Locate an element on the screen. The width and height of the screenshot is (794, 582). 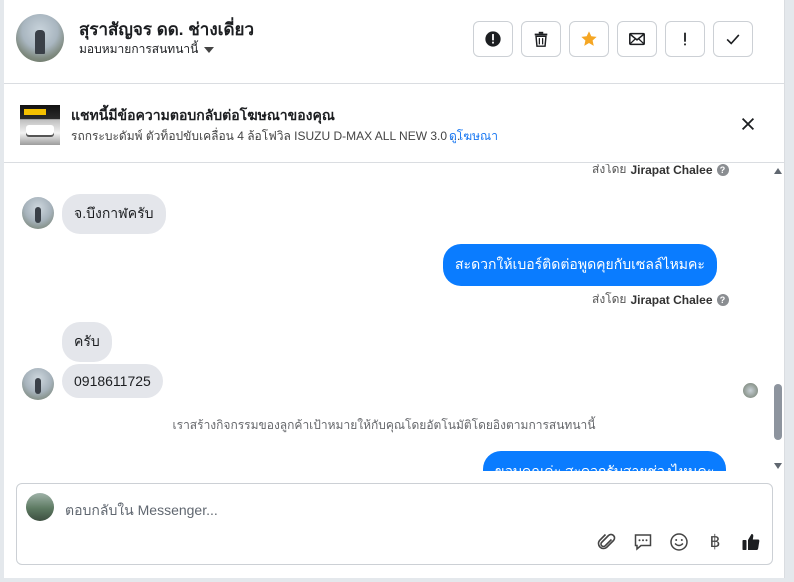
assign-label: มอบหมายการสนทนานี้ is located at coordinates (139, 49).